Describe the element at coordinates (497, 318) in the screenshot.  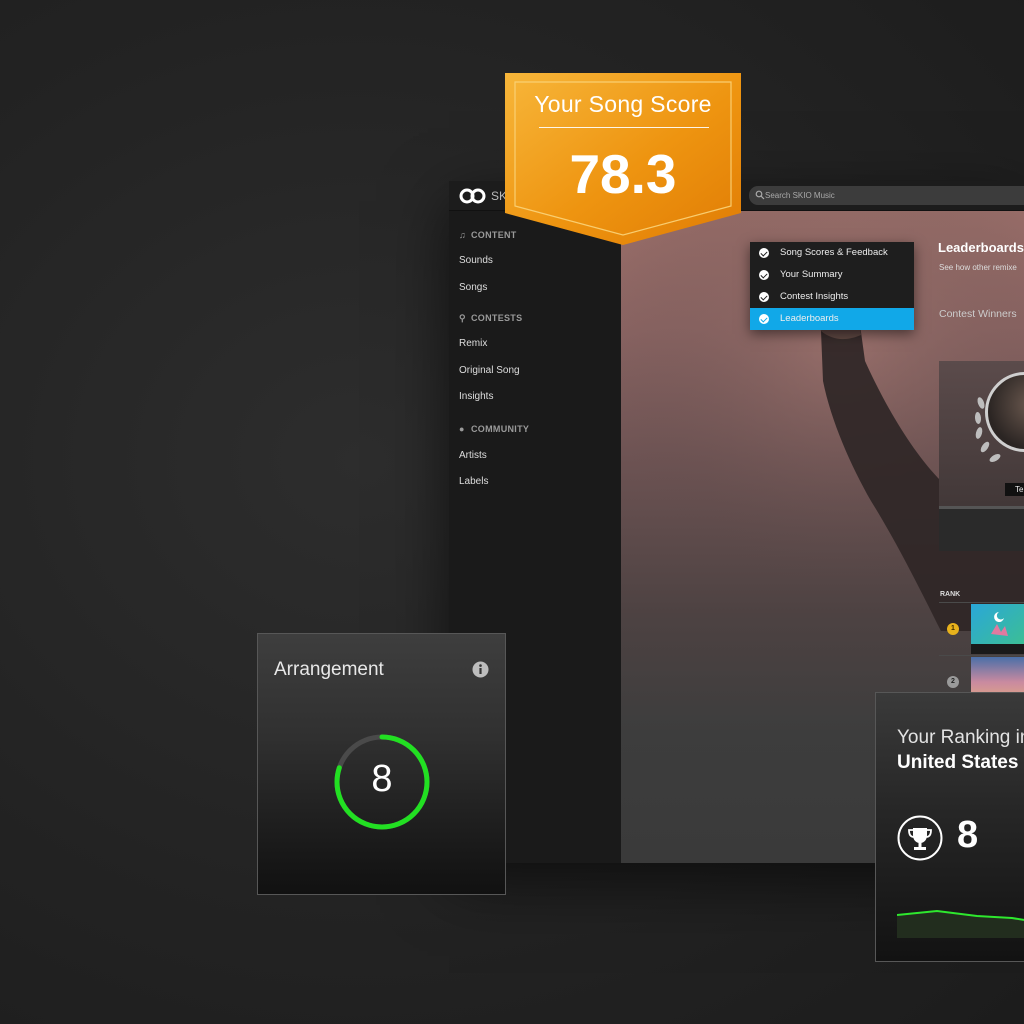
I see `section-title: CONTESTS` at that location.